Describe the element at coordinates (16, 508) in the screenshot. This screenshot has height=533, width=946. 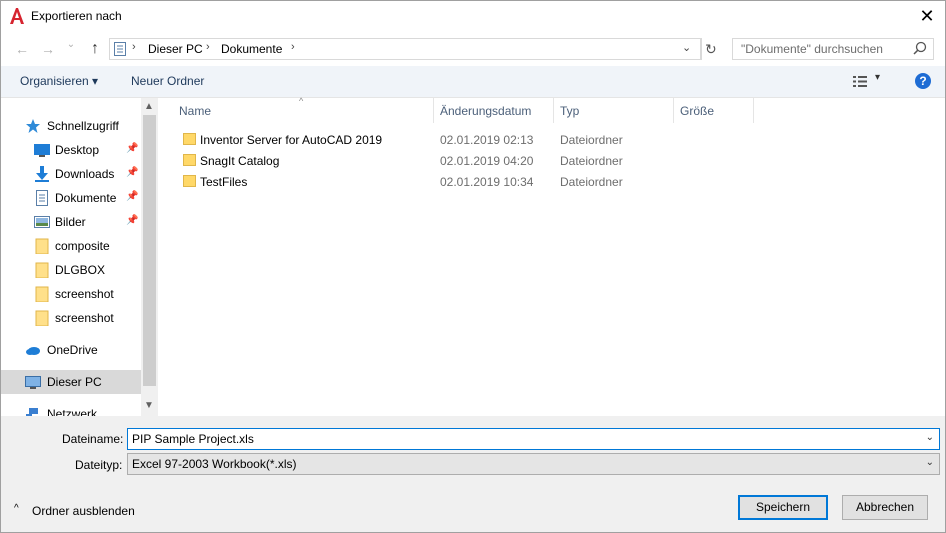
I see `chevron-up-icon: ^` at that location.